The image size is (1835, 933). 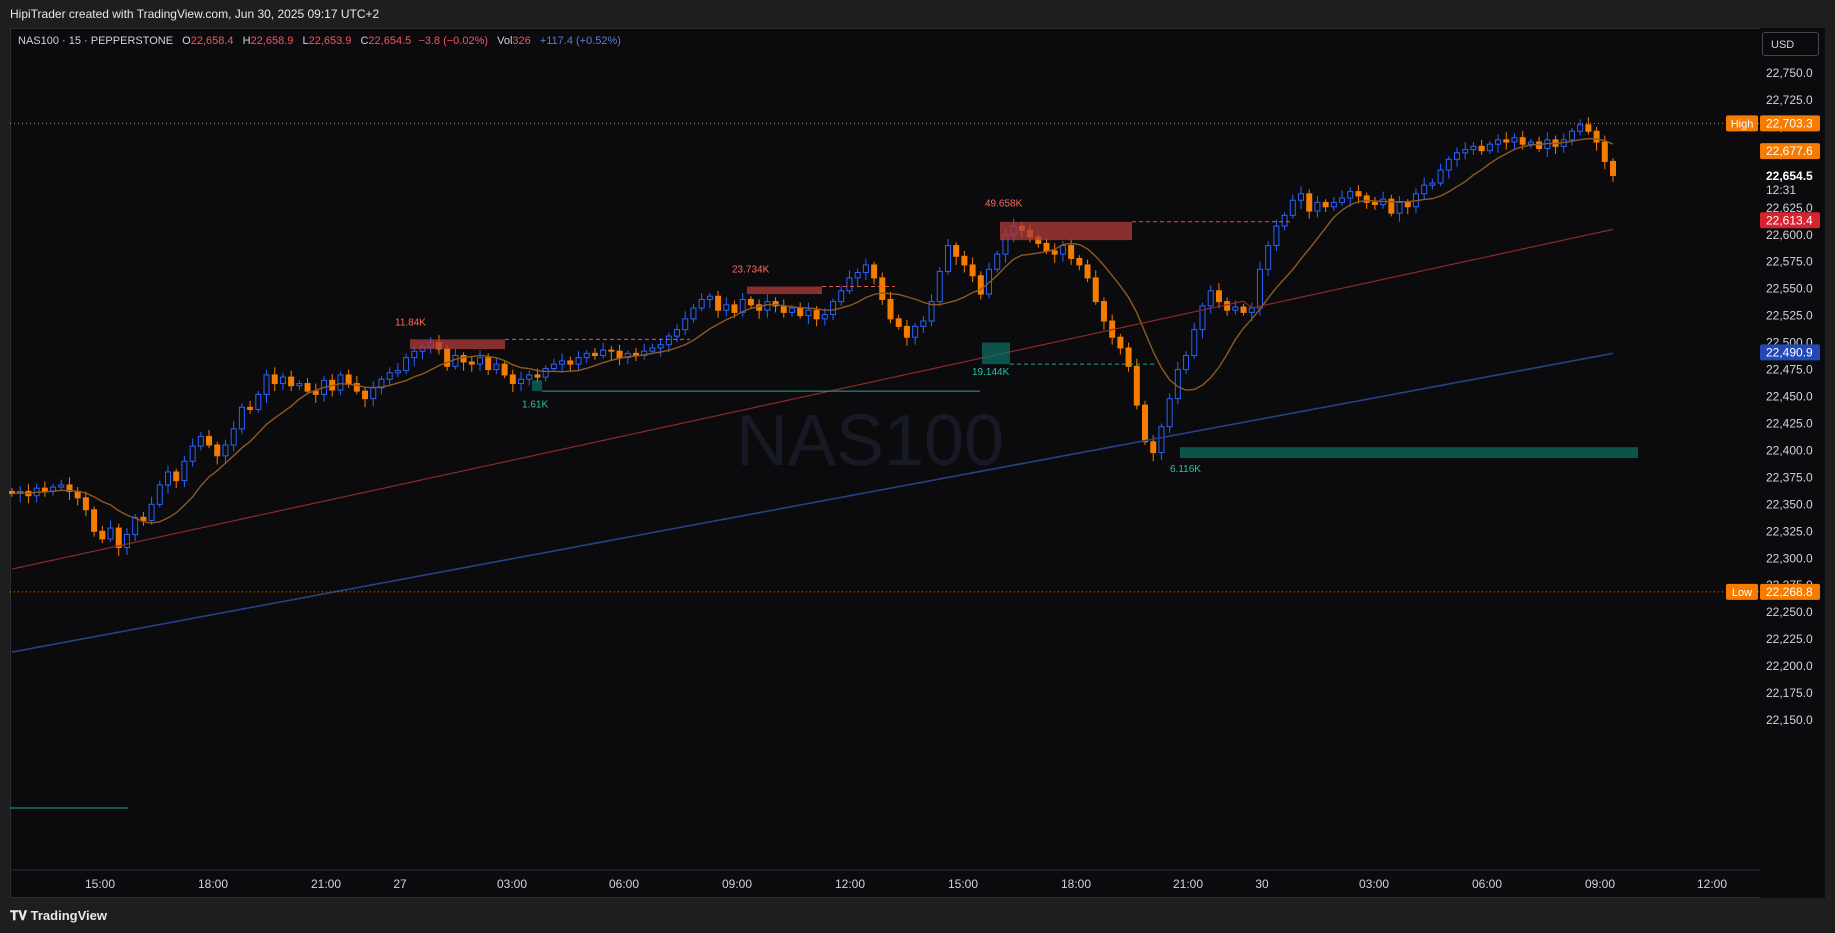 I want to click on y-tick-label: 22,250.0, so click(x=1789, y=612).